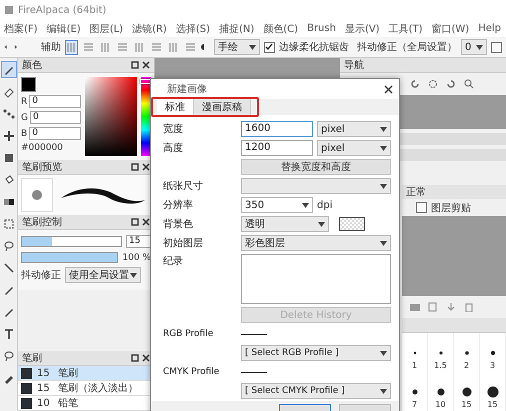  What do you see at coordinates (44, 403) in the screenshot?
I see `brush-size: 10` at bounding box center [44, 403].